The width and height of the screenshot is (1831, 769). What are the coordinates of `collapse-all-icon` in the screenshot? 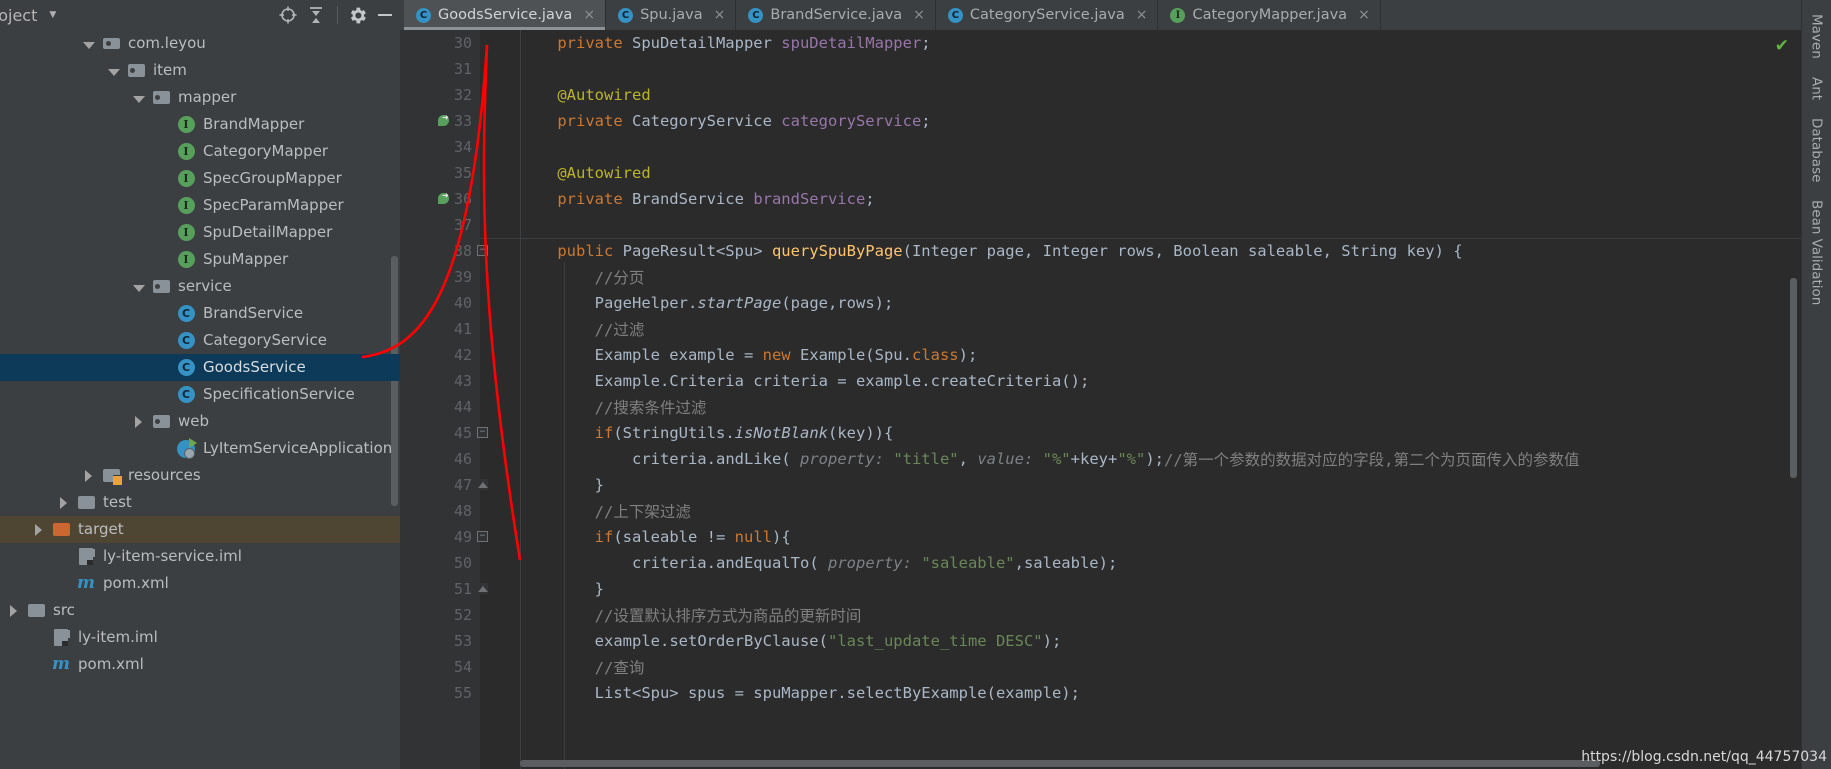 It's located at (316, 15).